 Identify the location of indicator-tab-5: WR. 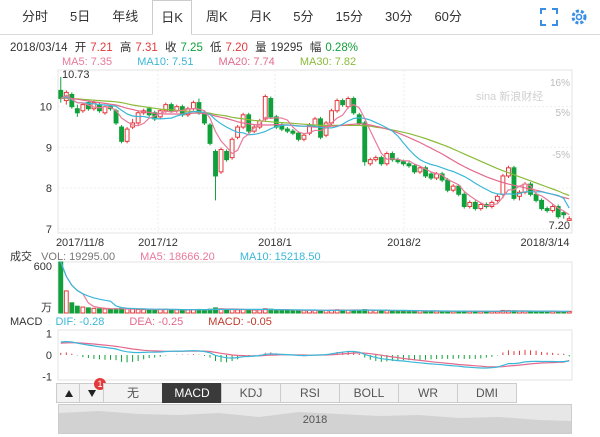
(428, 393).